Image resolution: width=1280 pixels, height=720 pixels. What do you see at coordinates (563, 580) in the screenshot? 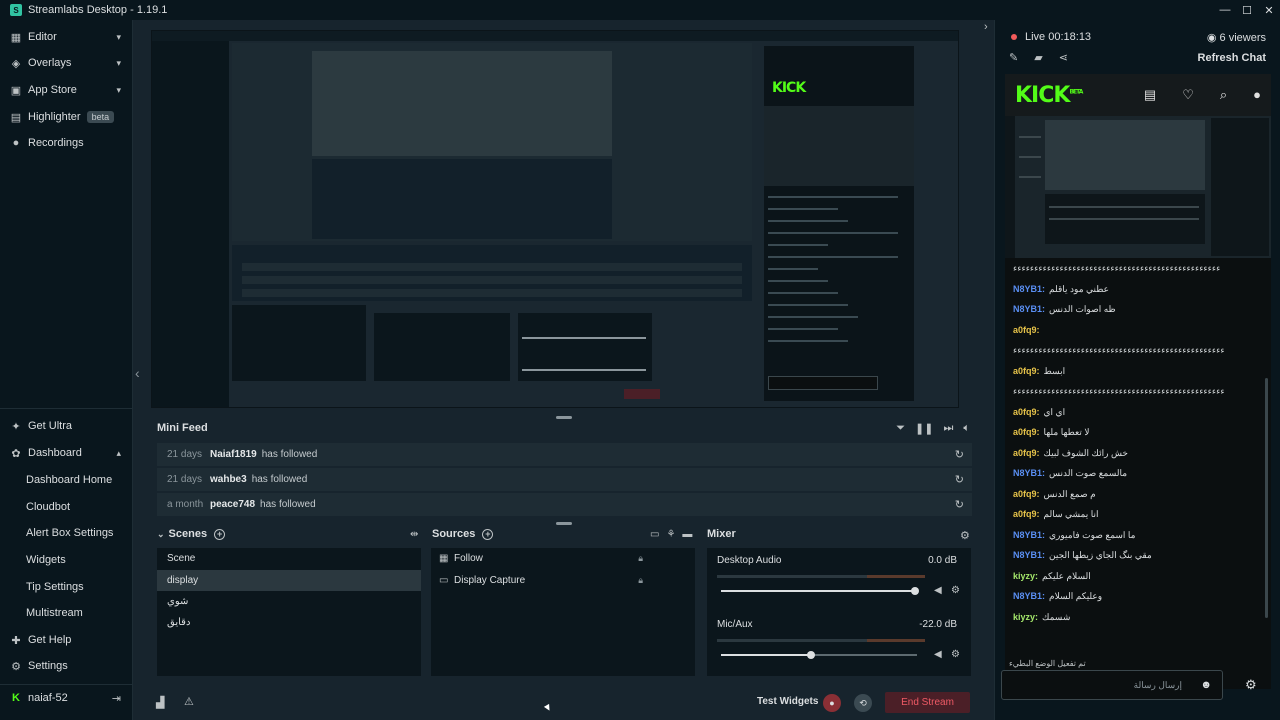
I see `source-item-display-capture: ▭ Display Capture 🔒︎` at bounding box center [563, 580].